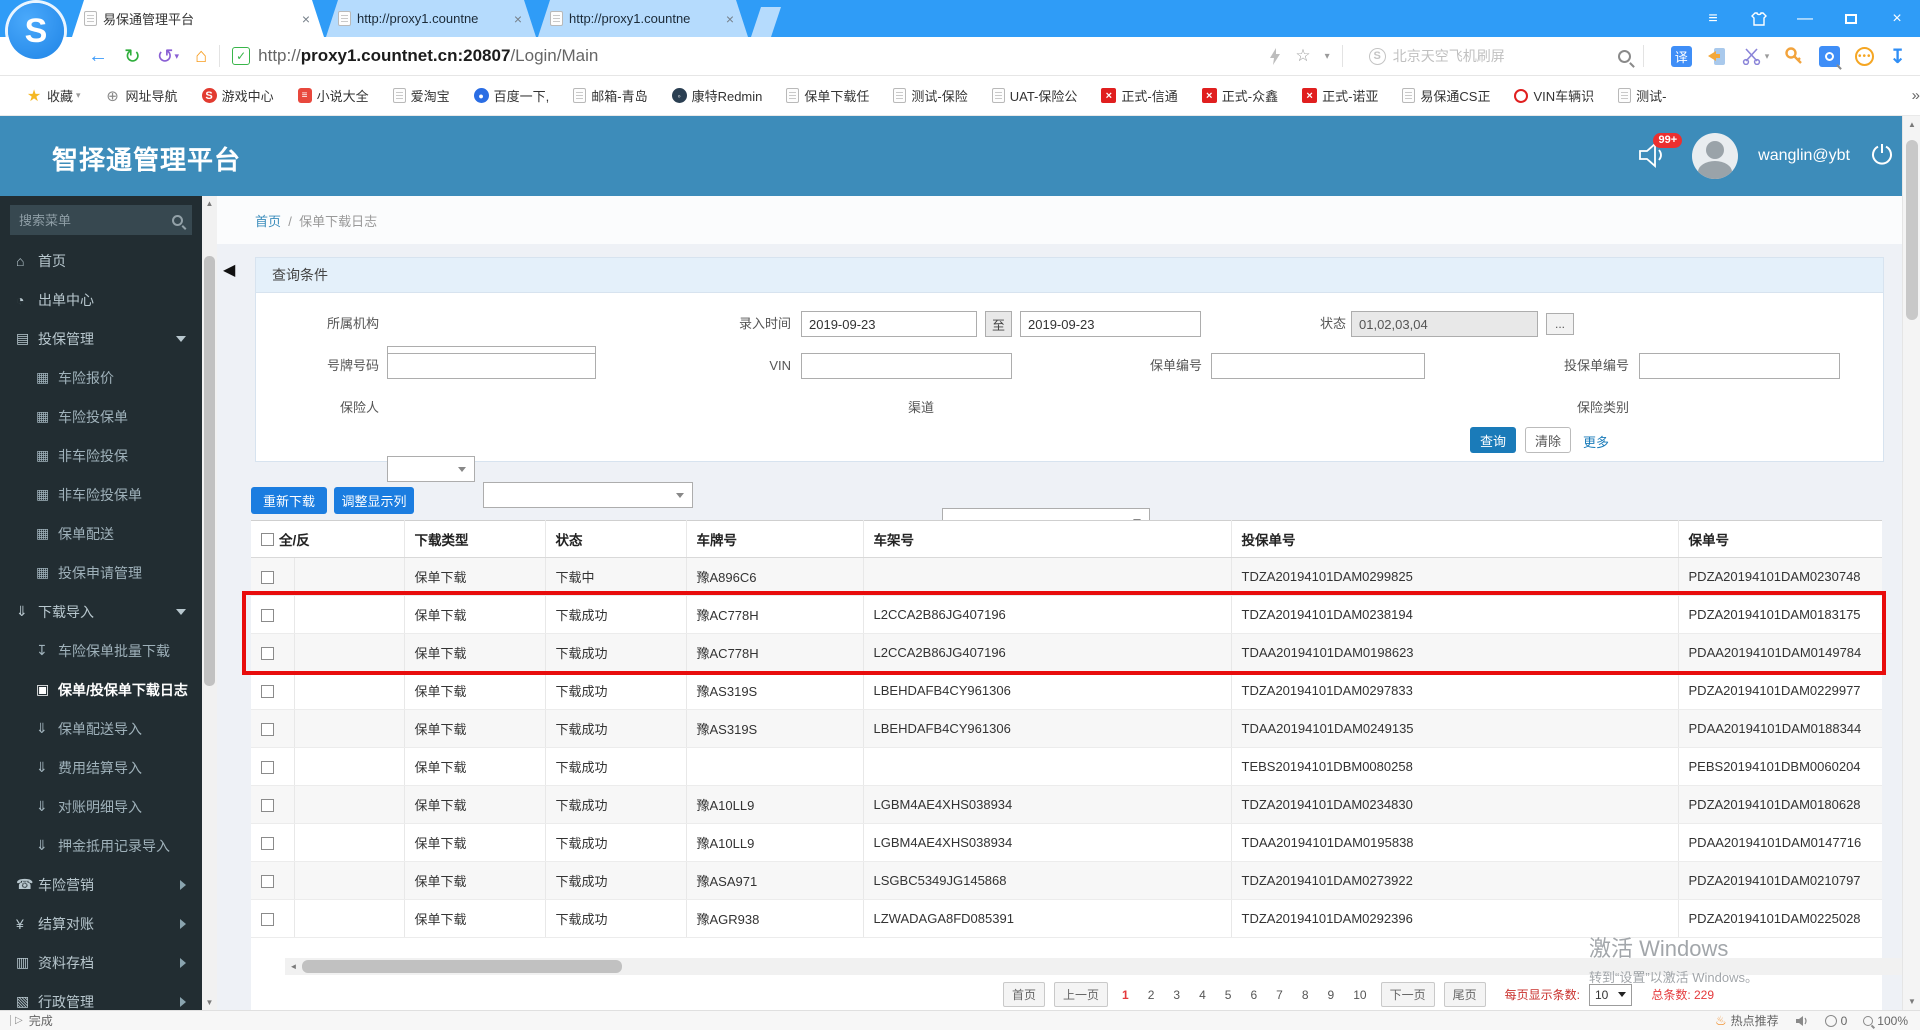 The width and height of the screenshot is (1920, 1030). What do you see at coordinates (1302, 56) in the screenshot?
I see `favorite-star-icon: ☆` at bounding box center [1302, 56].